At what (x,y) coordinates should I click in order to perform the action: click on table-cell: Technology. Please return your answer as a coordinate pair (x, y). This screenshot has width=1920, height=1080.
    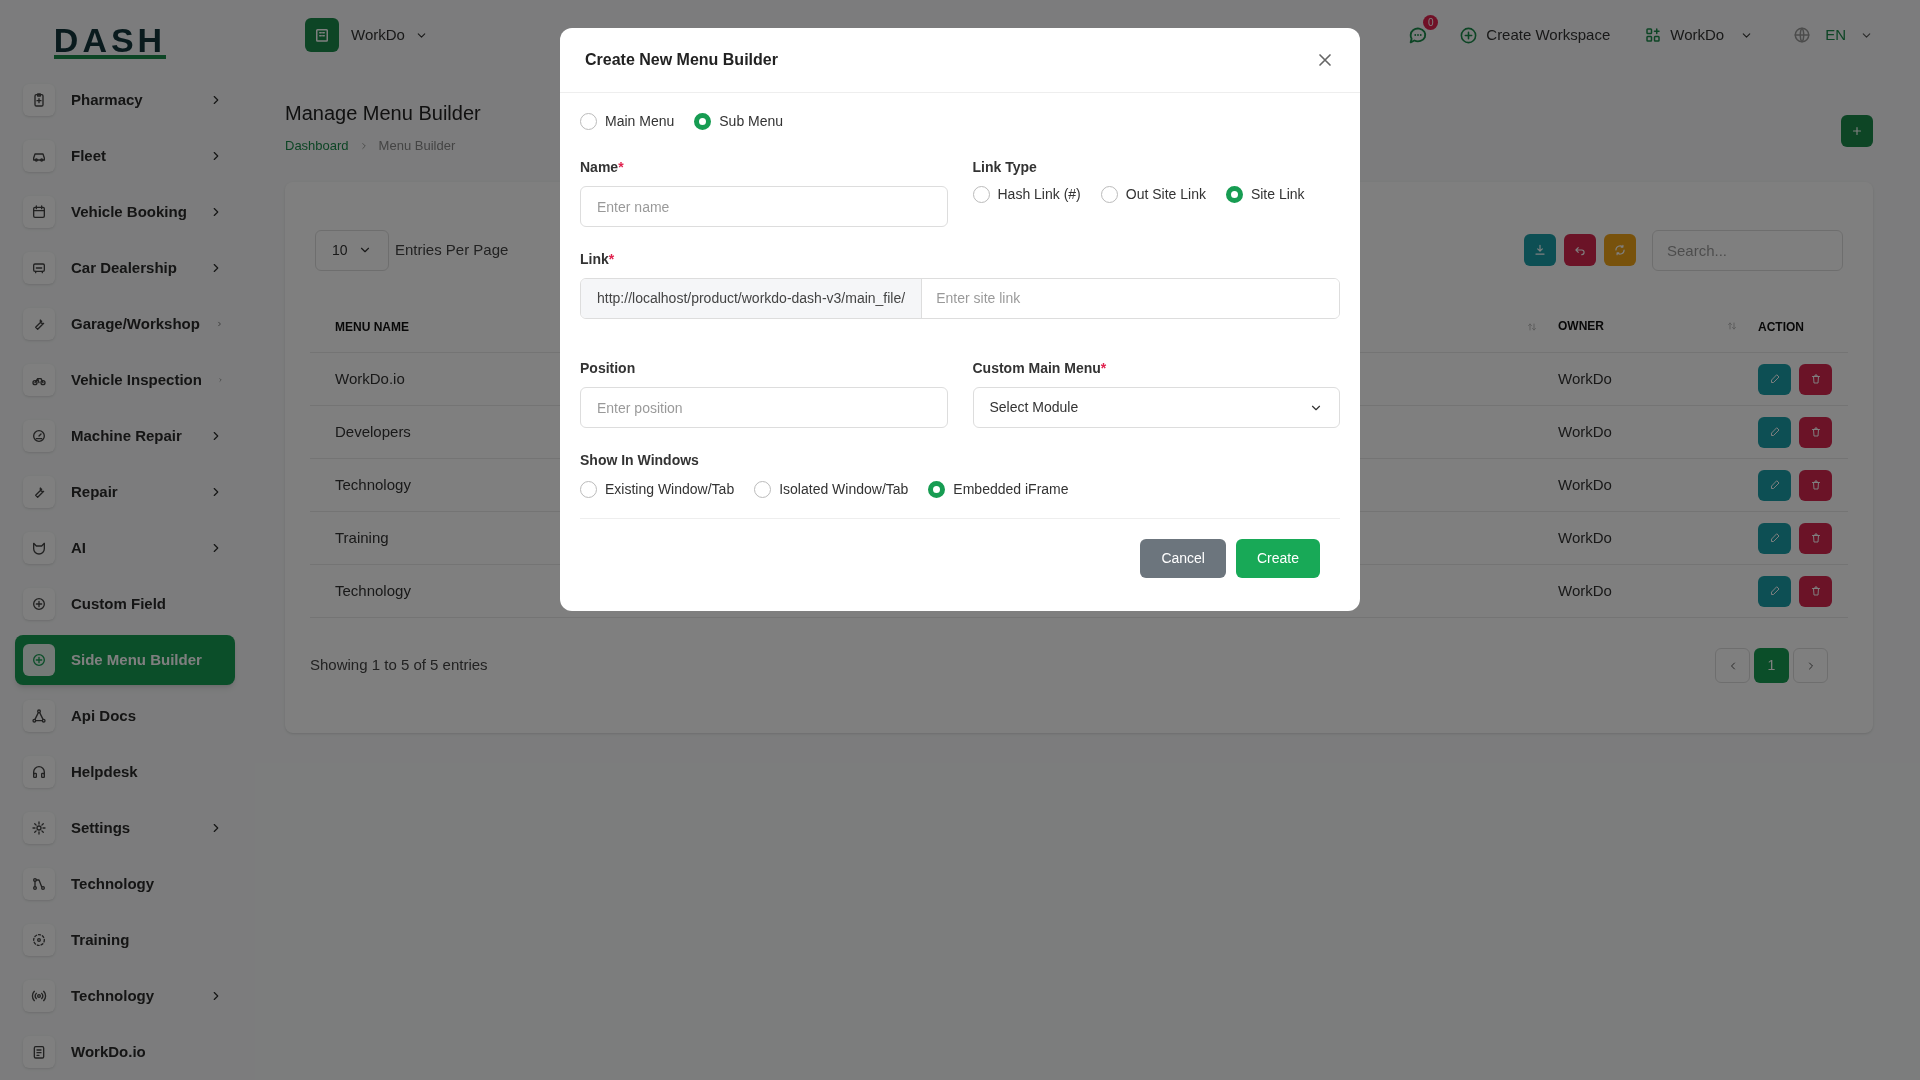
    Looking at the image, I should click on (373, 484).